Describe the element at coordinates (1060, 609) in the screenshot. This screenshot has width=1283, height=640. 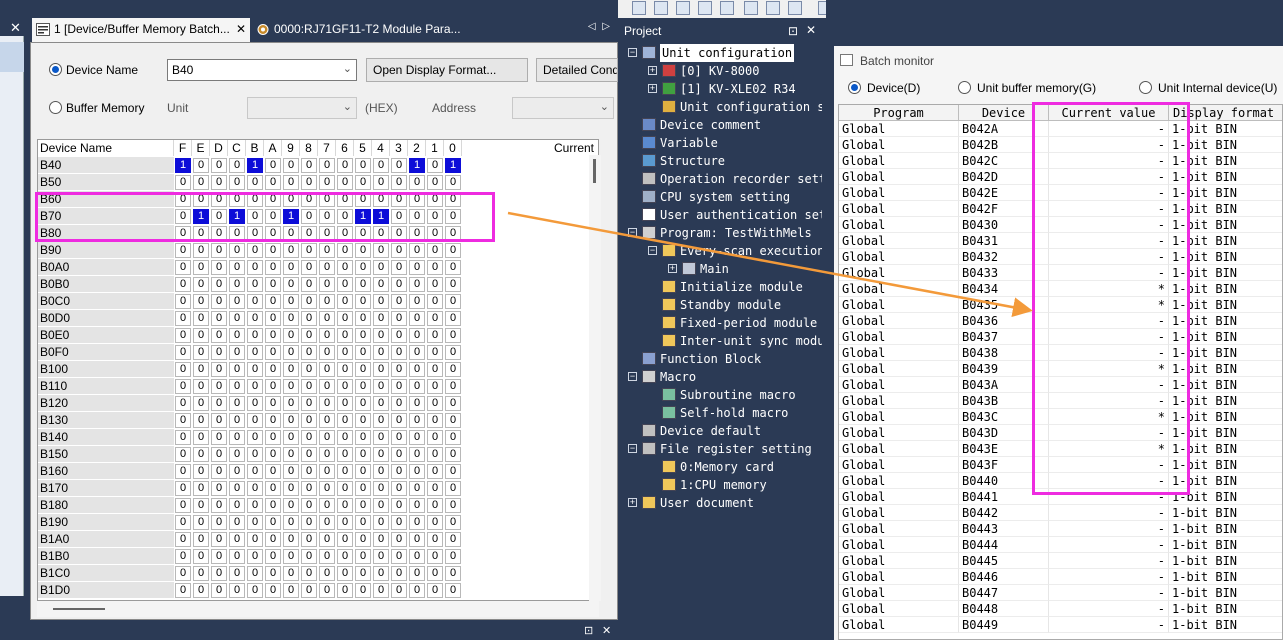
I see `table-row: Global B0448-1-bit BIN` at that location.